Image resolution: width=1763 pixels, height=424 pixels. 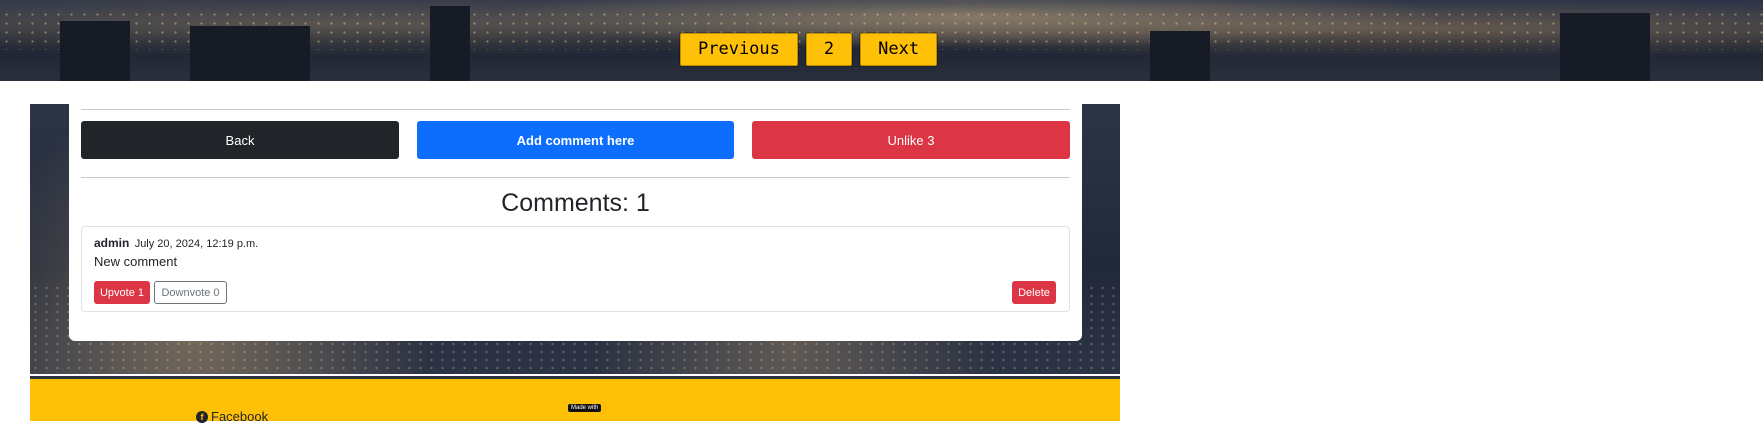 What do you see at coordinates (196, 244) in the screenshot?
I see `comment-date: July 20, 2024, 12:19 p.m.` at bounding box center [196, 244].